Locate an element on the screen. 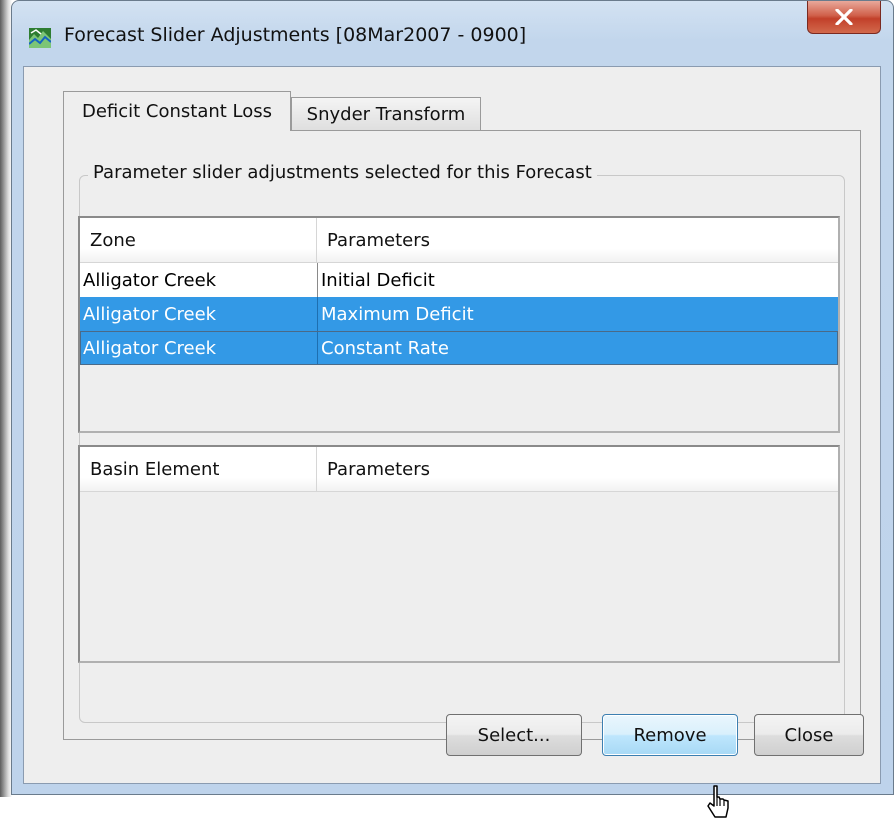 This screenshot has width=896, height=824. window-close-button is located at coordinates (844, 17).